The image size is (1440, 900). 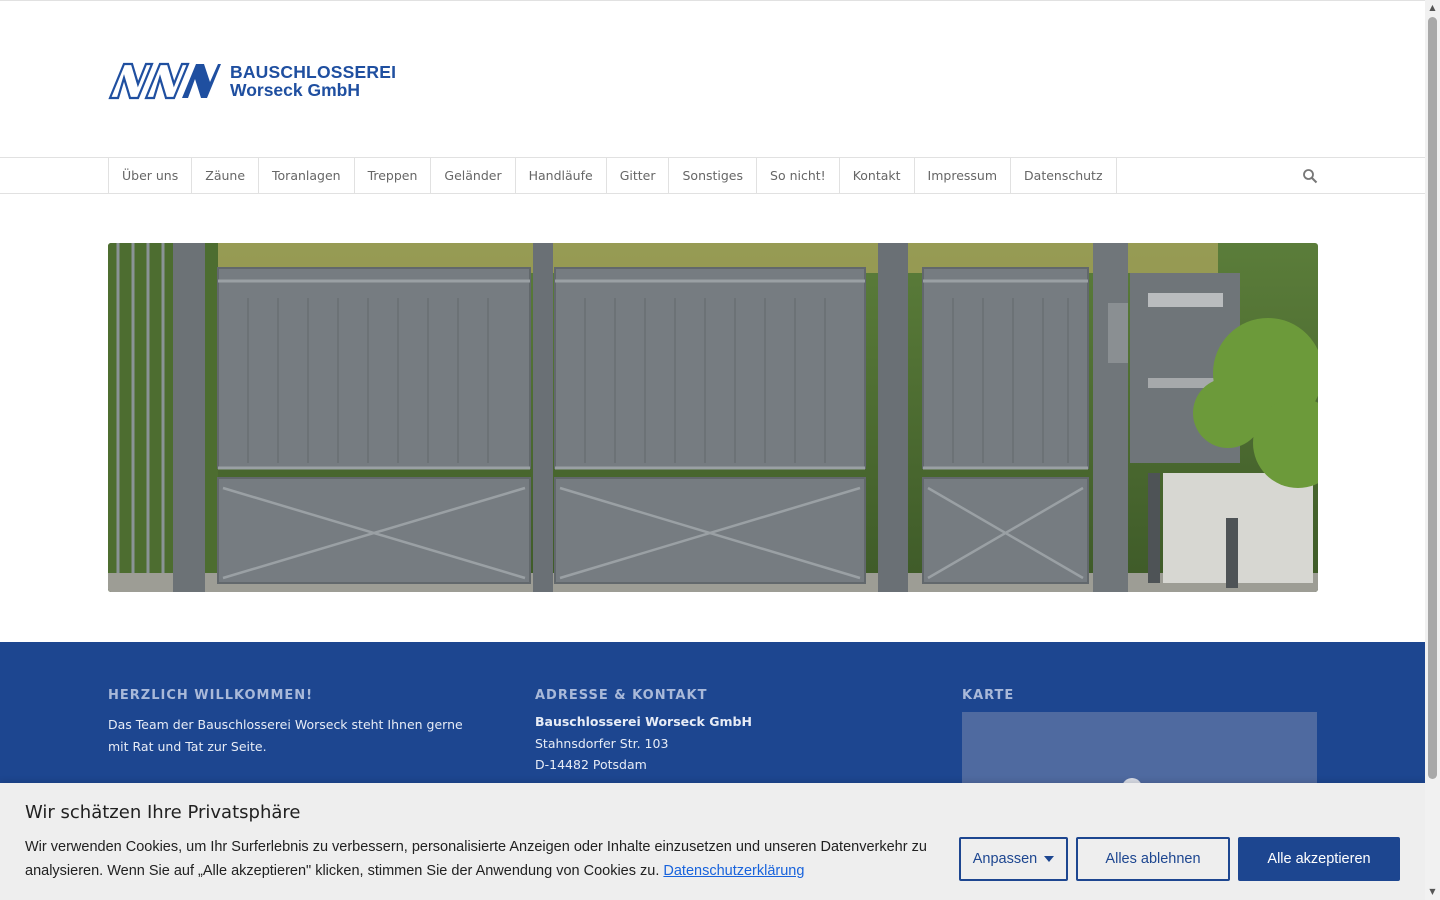 What do you see at coordinates (1432, 398) in the screenshot?
I see `scrollbar-thumb` at bounding box center [1432, 398].